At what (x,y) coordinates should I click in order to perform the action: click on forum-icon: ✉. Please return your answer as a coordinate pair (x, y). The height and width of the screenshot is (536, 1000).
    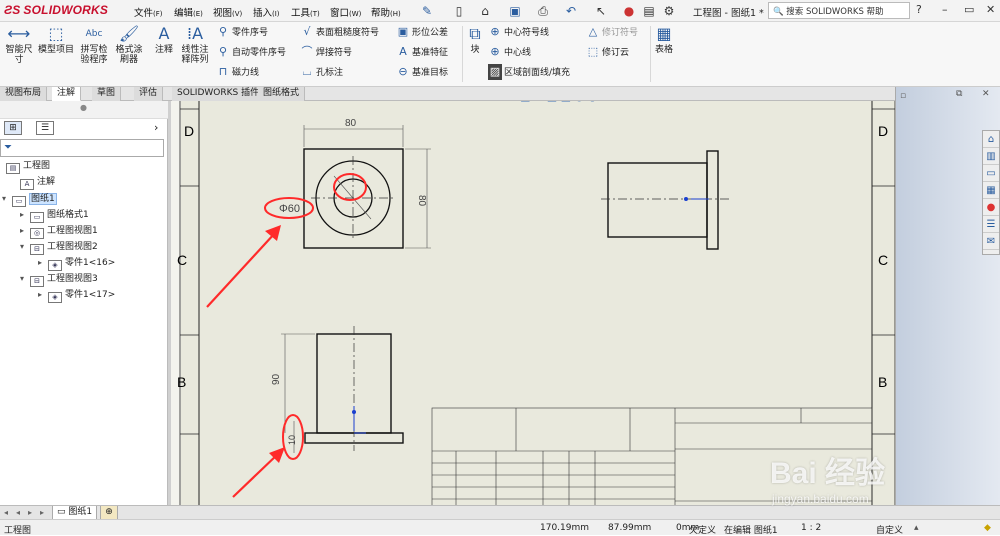
    Looking at the image, I should click on (991, 242).